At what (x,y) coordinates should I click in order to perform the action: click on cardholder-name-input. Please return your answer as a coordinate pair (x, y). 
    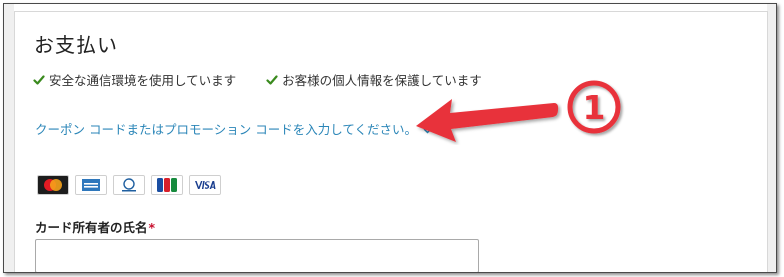
    Looking at the image, I should click on (257, 255).